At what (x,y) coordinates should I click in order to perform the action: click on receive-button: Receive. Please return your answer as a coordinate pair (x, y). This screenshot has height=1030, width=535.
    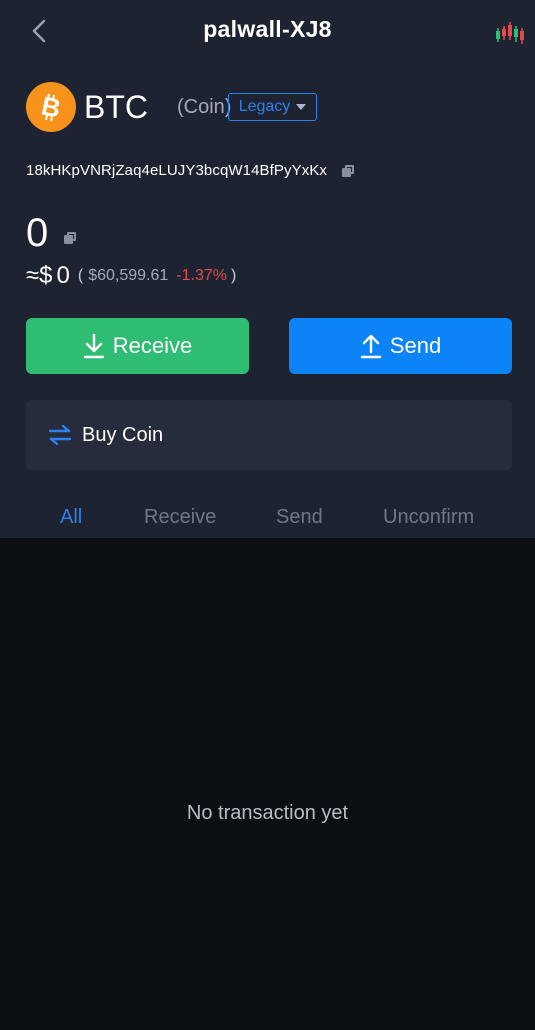
    Looking at the image, I should click on (137, 346).